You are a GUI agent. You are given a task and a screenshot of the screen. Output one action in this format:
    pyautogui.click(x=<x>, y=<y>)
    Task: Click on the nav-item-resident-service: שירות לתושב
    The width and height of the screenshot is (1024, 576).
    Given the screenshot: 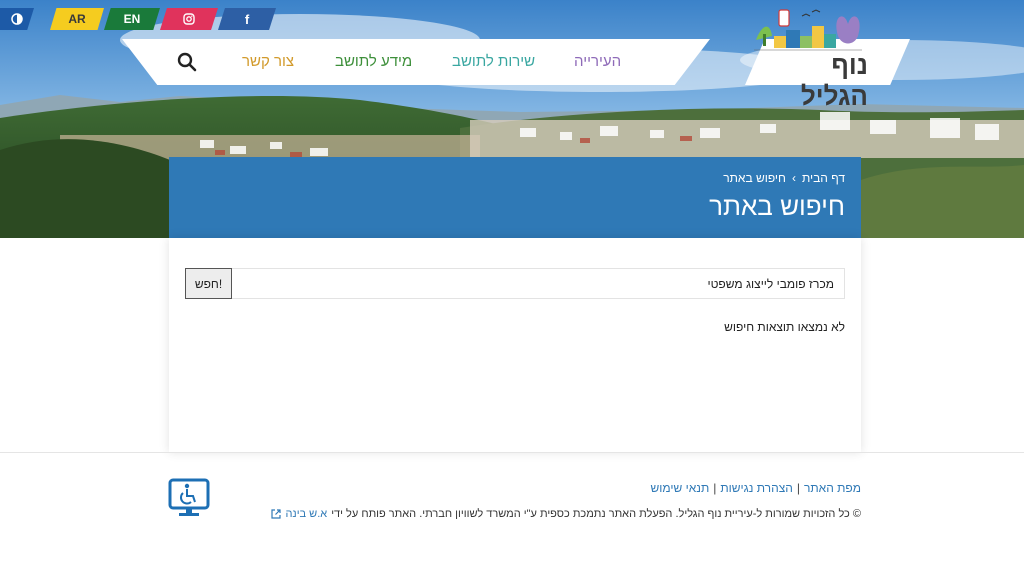 What is the action you would take?
    pyautogui.click(x=493, y=61)
    